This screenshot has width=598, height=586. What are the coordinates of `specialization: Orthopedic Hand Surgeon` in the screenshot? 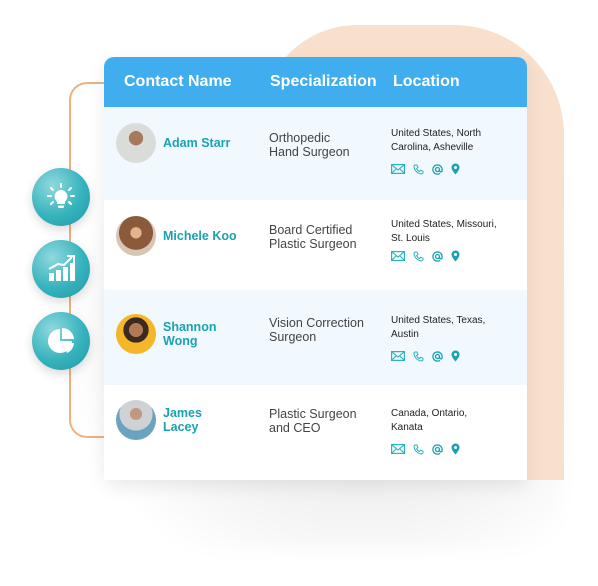 It's located at (309, 145).